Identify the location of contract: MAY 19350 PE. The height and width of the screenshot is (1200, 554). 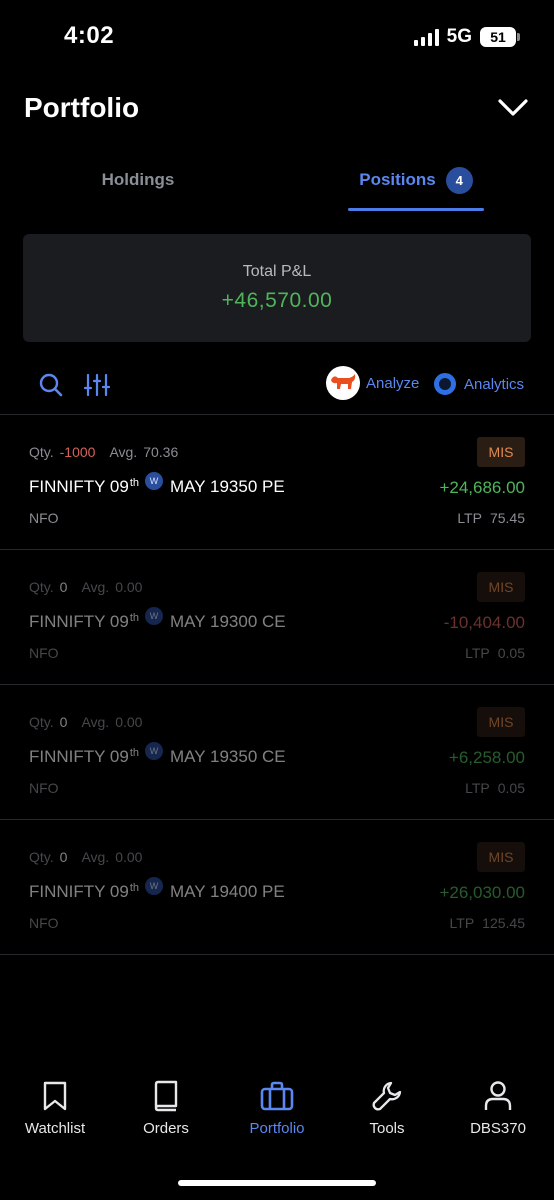
(227, 486).